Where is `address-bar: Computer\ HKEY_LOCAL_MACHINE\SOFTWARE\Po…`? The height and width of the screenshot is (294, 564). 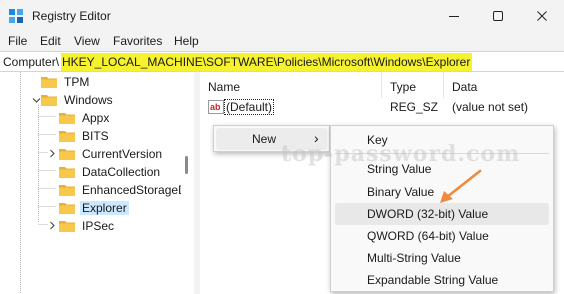 address-bar: Computer\ HKEY_LOCAL_MACHINE\SOFTWARE\Po… is located at coordinates (282, 61).